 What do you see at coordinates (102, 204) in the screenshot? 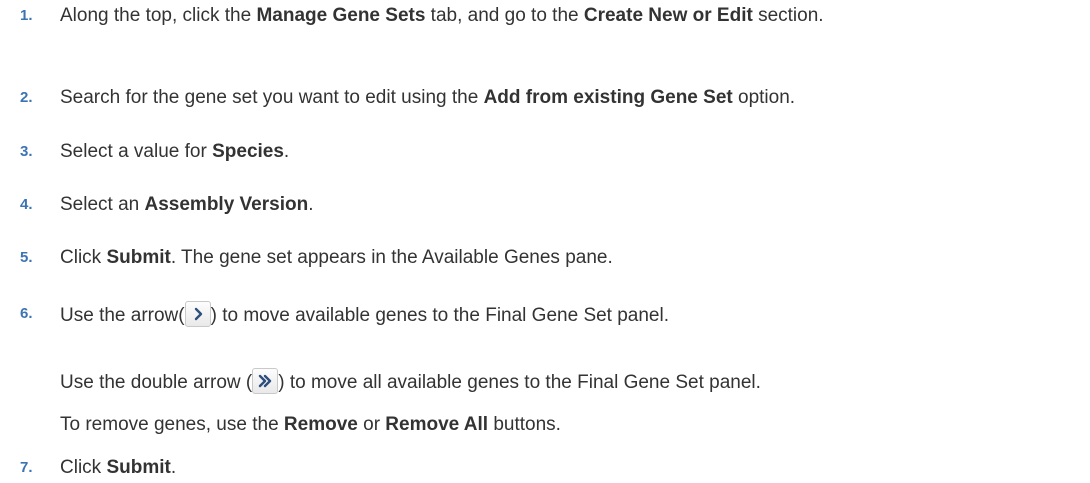
I see `text-run: Select an` at bounding box center [102, 204].